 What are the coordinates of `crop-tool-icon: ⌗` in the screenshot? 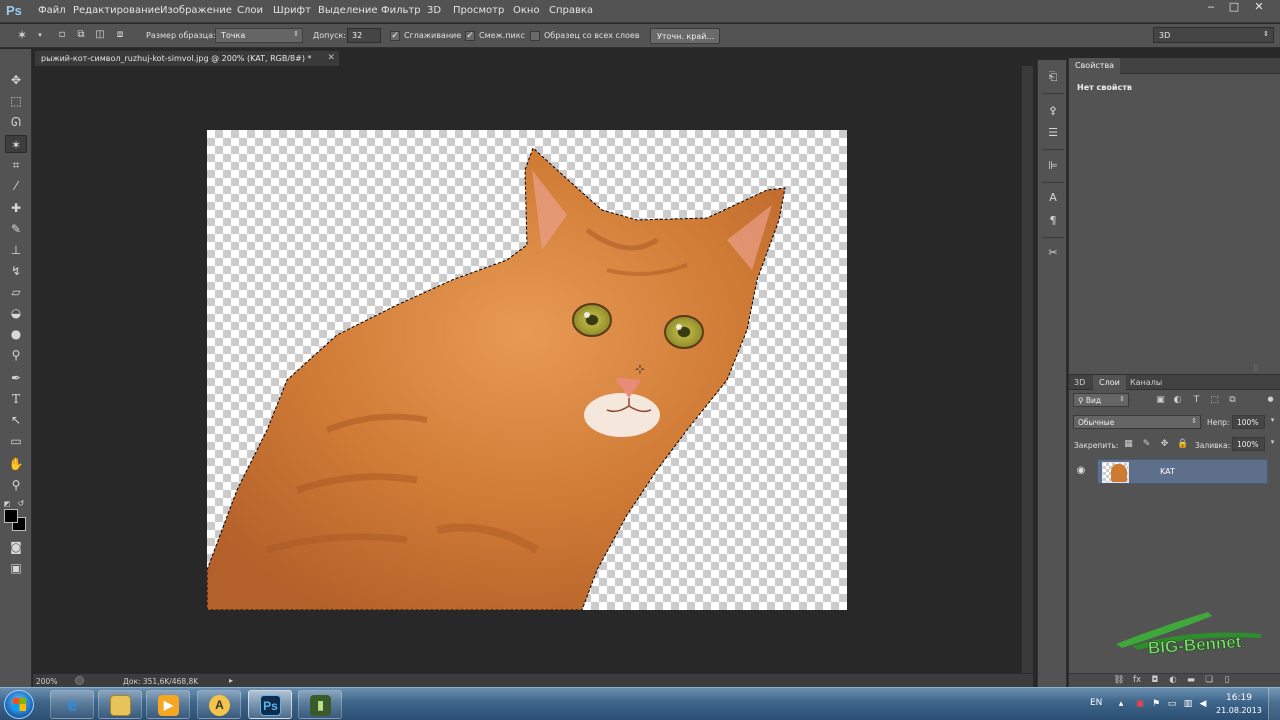 It's located at (16, 165).